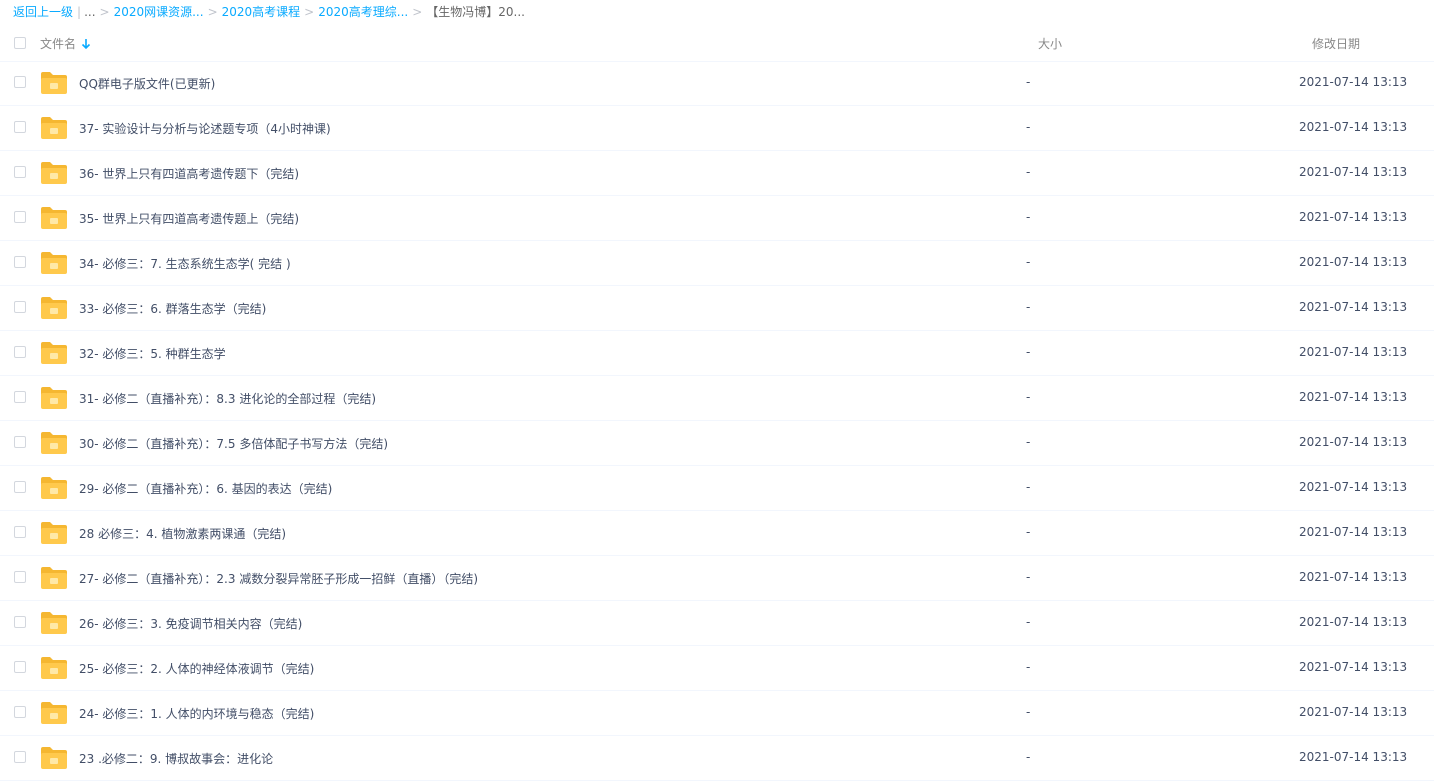  I want to click on file-row: QQ群电子版文件(已更新) - 2021-07-14 13:13, so click(717, 83).